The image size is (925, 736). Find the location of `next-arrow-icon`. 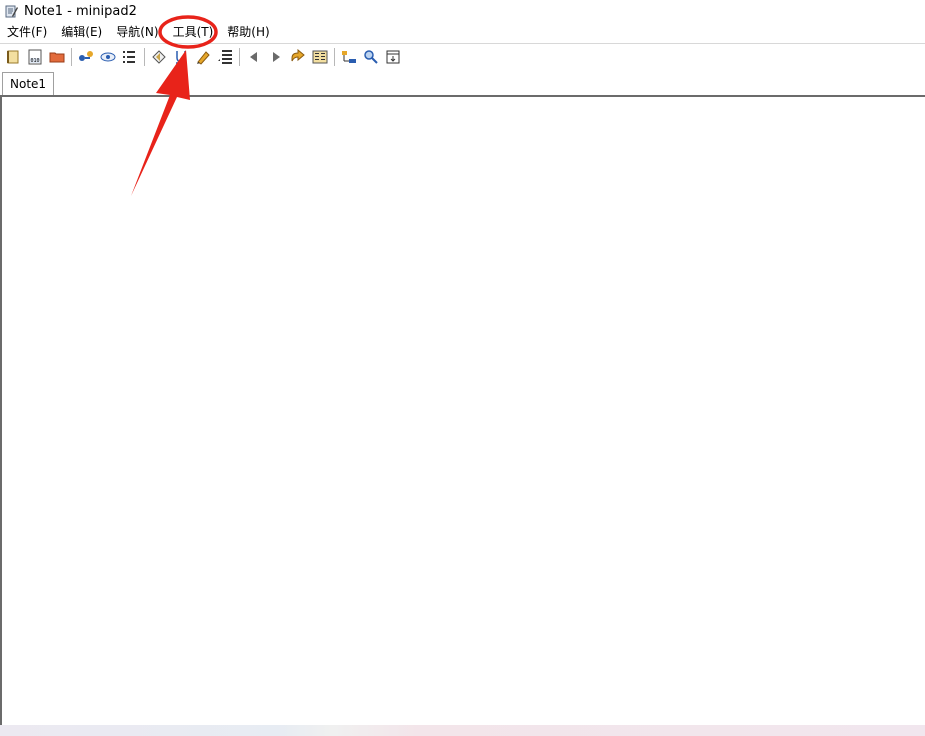

next-arrow-icon is located at coordinates (276, 57).